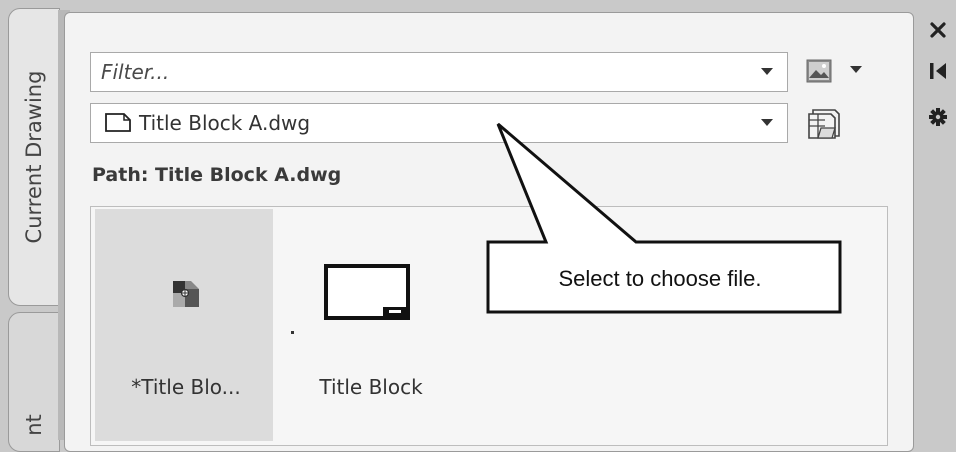 The height and width of the screenshot is (452, 956). What do you see at coordinates (118, 122) in the screenshot?
I see `file-icon` at bounding box center [118, 122].